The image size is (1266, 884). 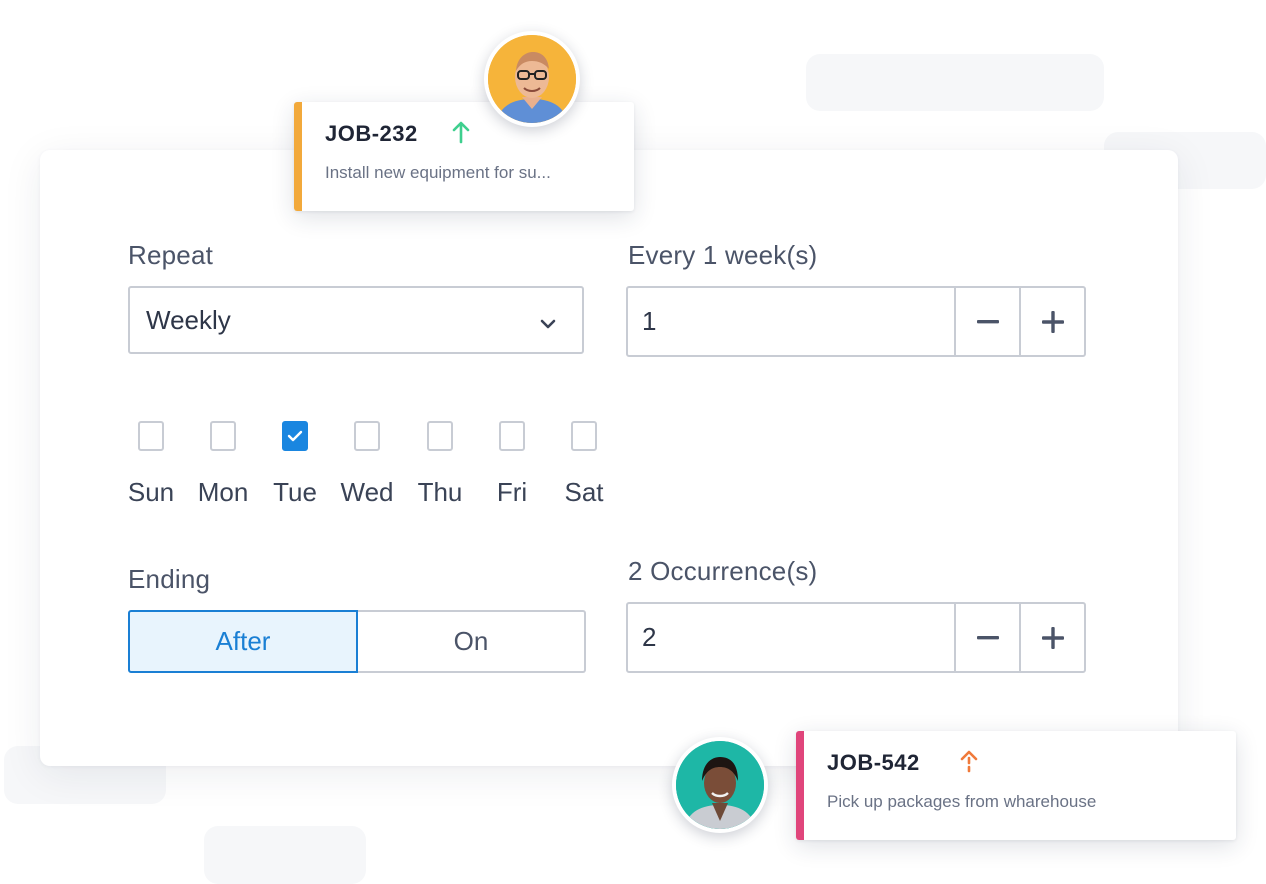 What do you see at coordinates (791, 637) in the screenshot?
I see `occurrences-input: 2` at bounding box center [791, 637].